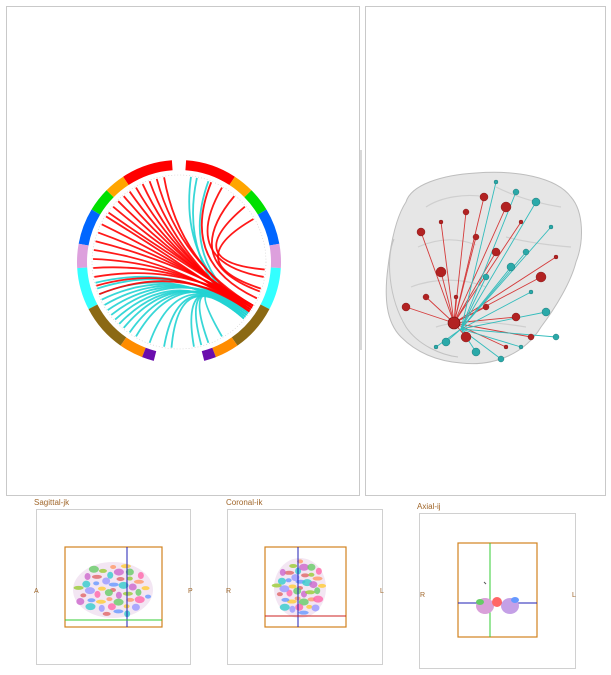 This screenshot has width=611, height=675. I want to click on coronal-title: Coronal-ik, so click(244, 502).